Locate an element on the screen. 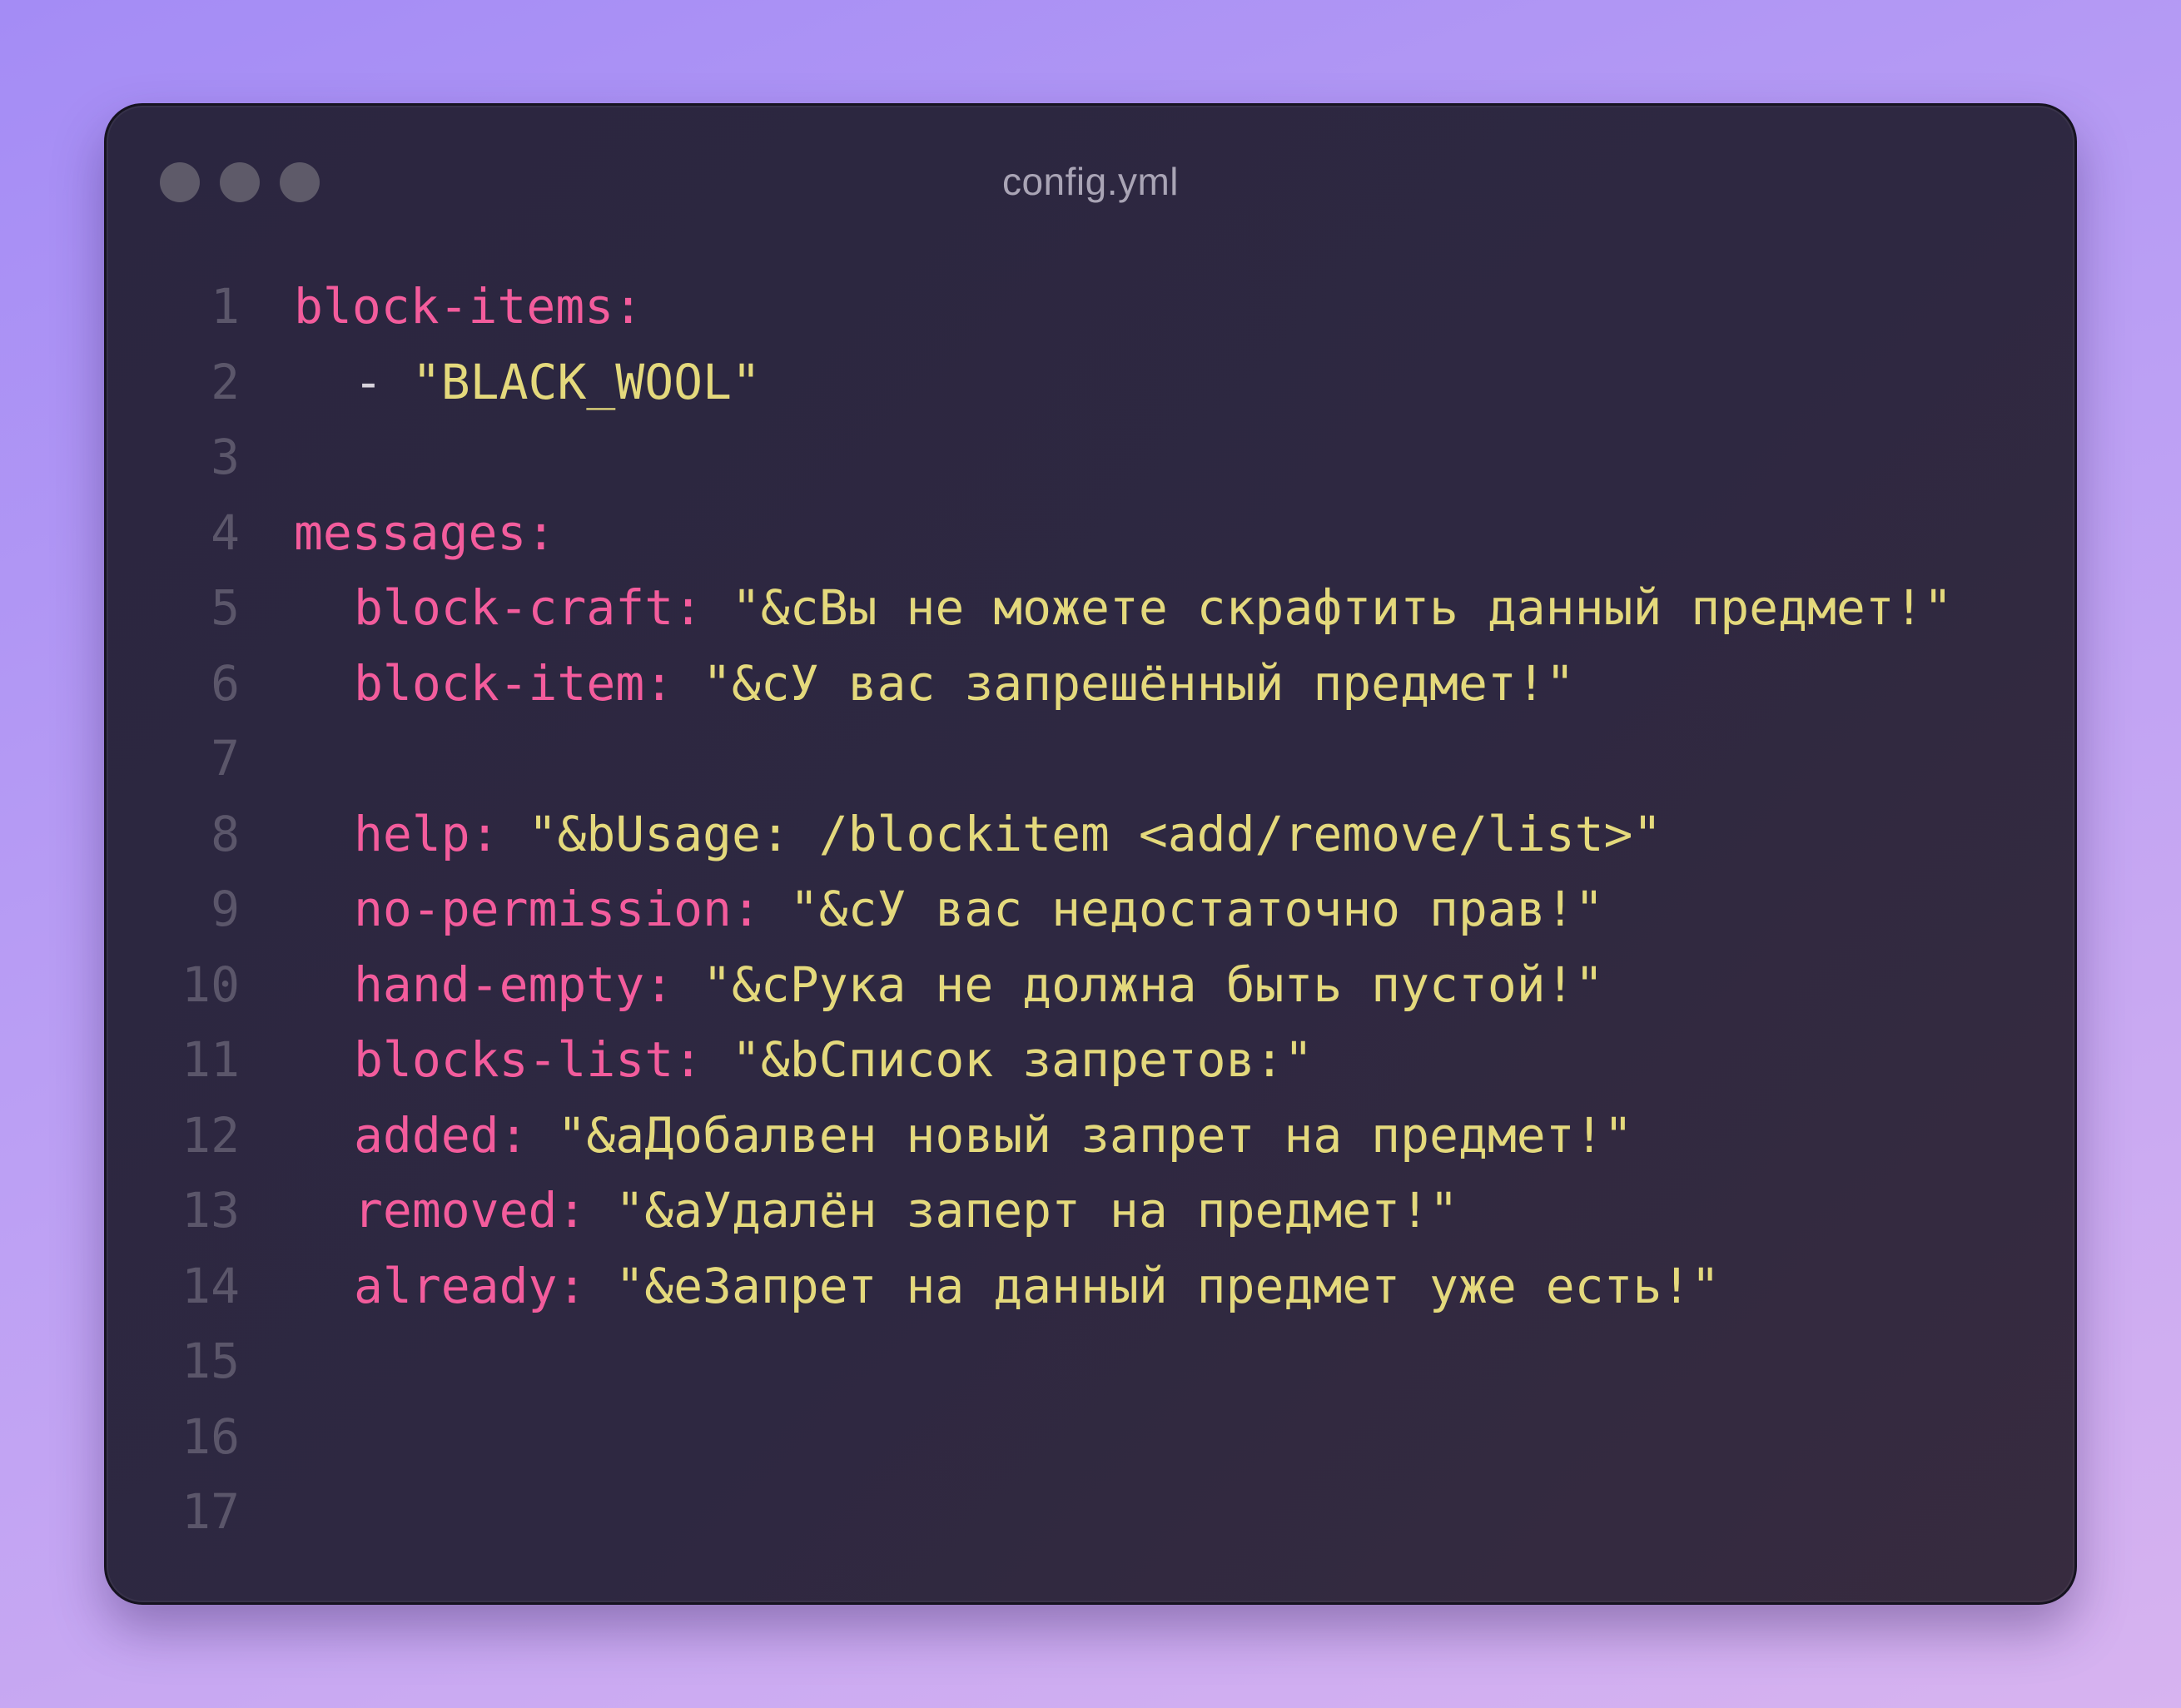  line-content: messages: is located at coordinates (424, 533).